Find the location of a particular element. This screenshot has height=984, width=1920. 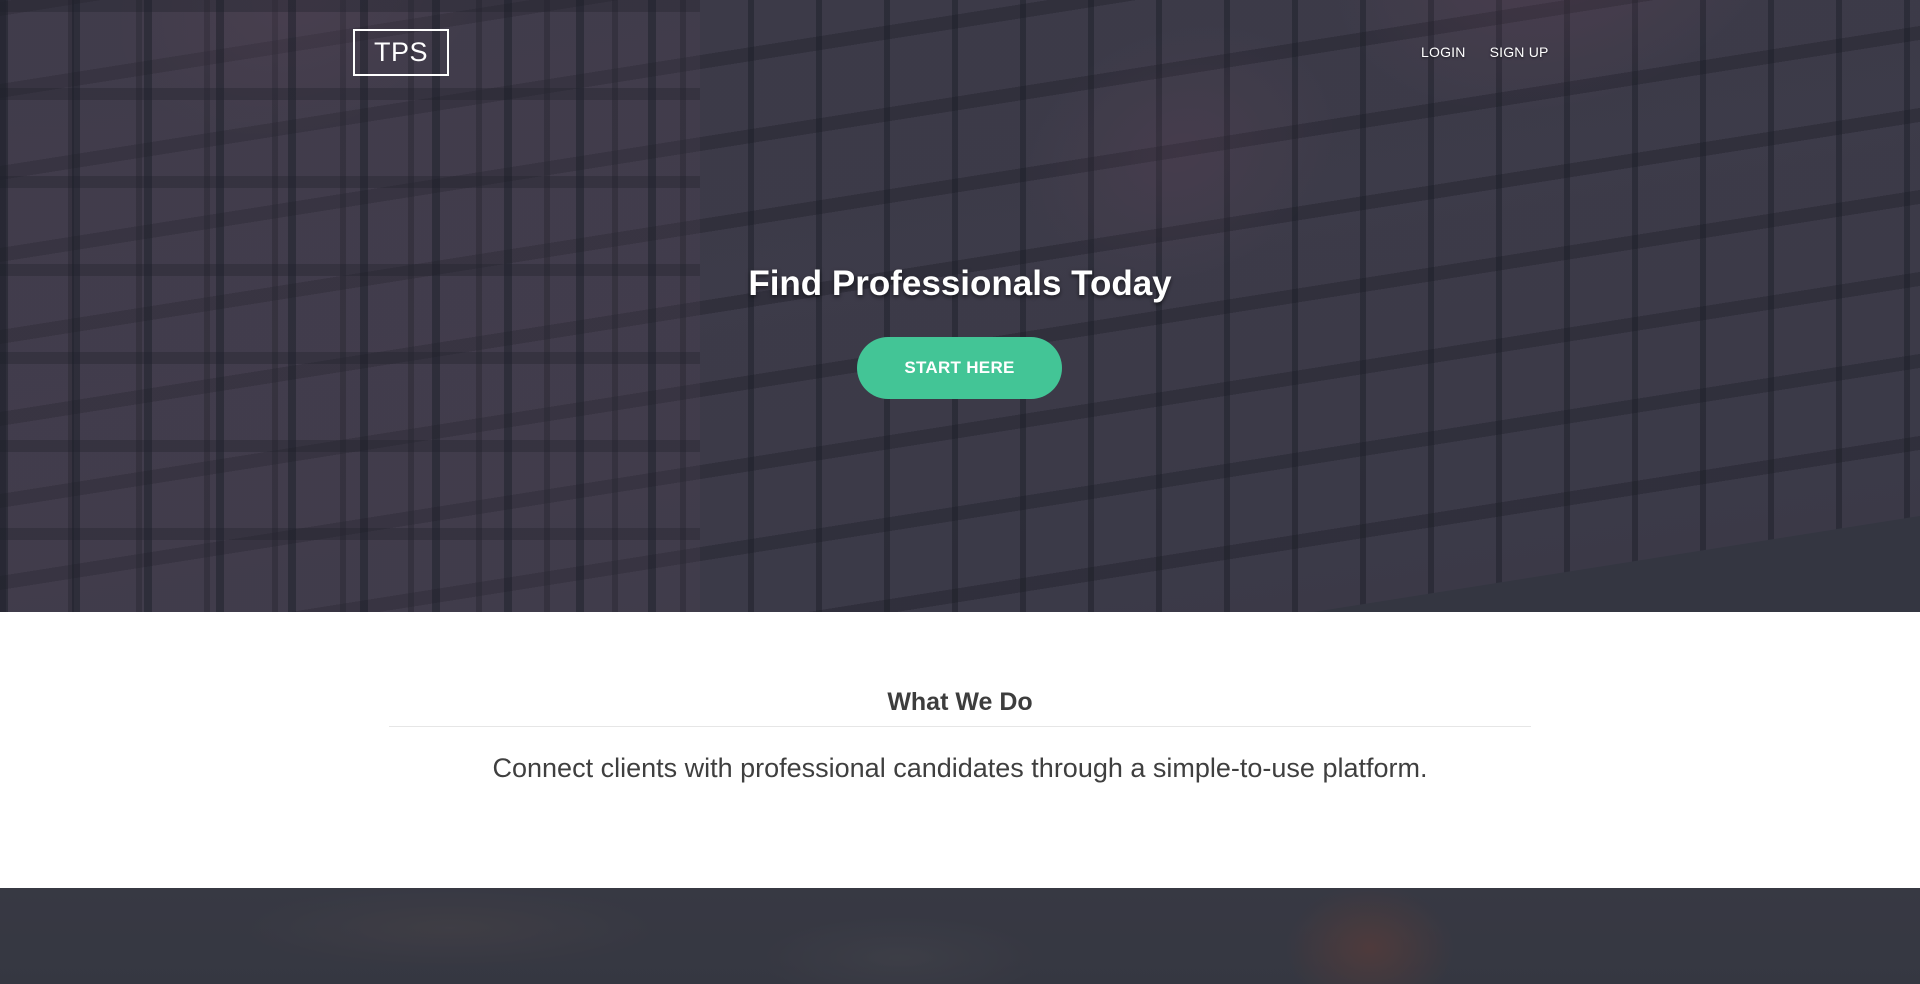

section-title: What We Do is located at coordinates (960, 702).